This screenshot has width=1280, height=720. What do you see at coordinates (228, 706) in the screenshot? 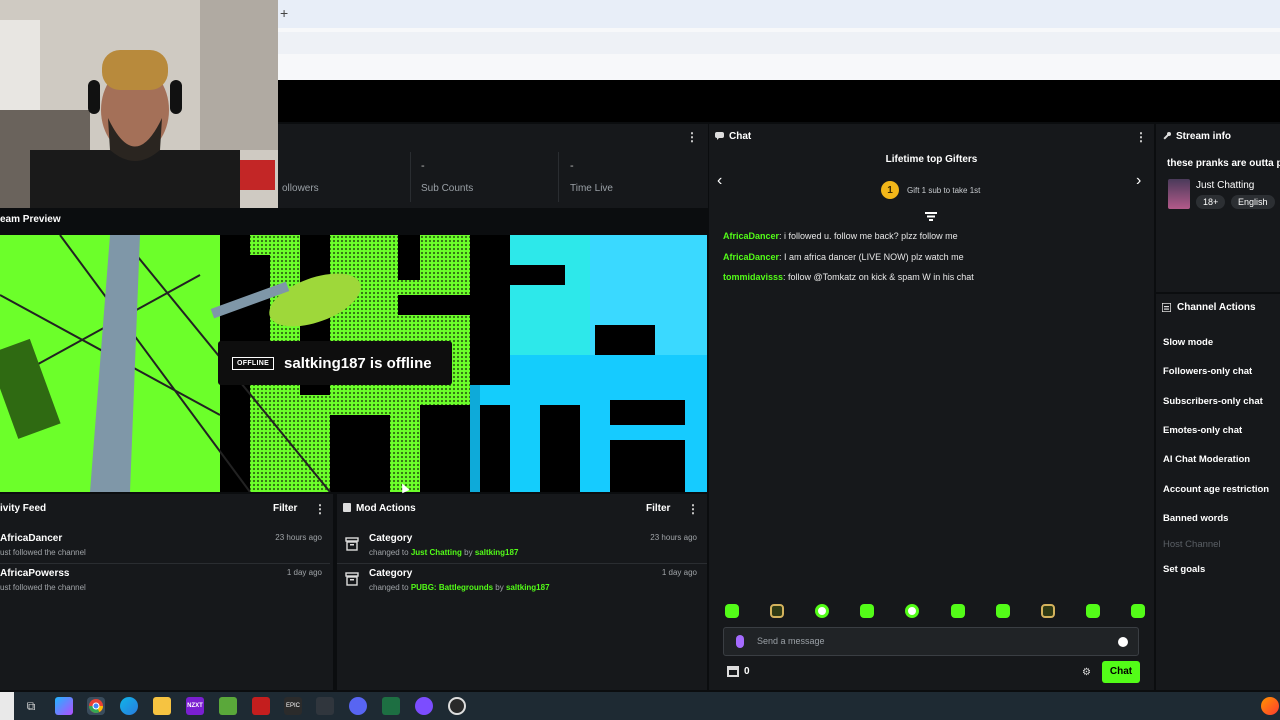
I see `minecraft-icon` at bounding box center [228, 706].